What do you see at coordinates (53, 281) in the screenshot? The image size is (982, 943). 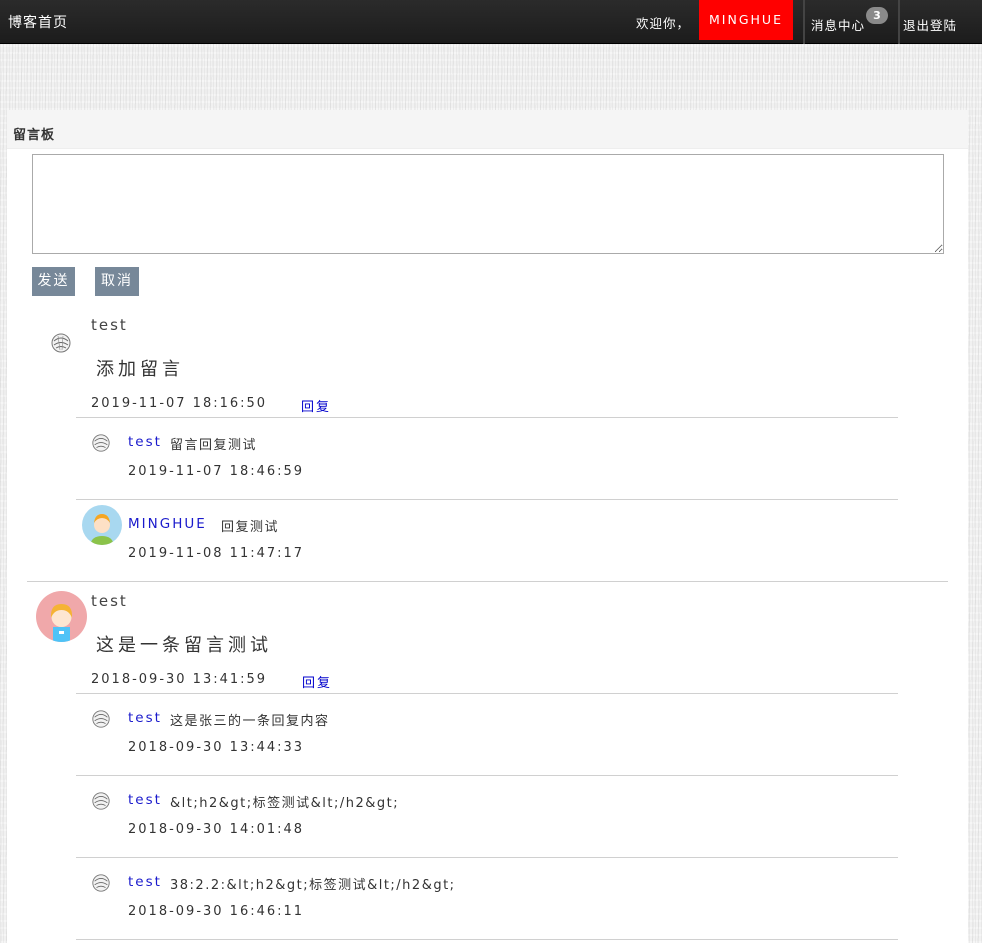 I see `send-button: 发送` at bounding box center [53, 281].